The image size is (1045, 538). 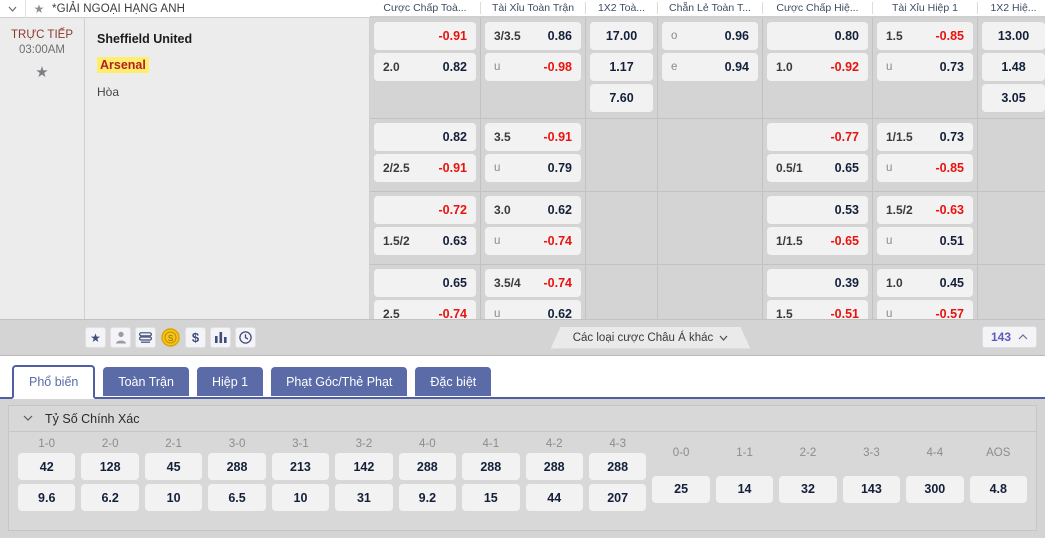 I want to click on coin-icon: S, so click(x=170, y=337).